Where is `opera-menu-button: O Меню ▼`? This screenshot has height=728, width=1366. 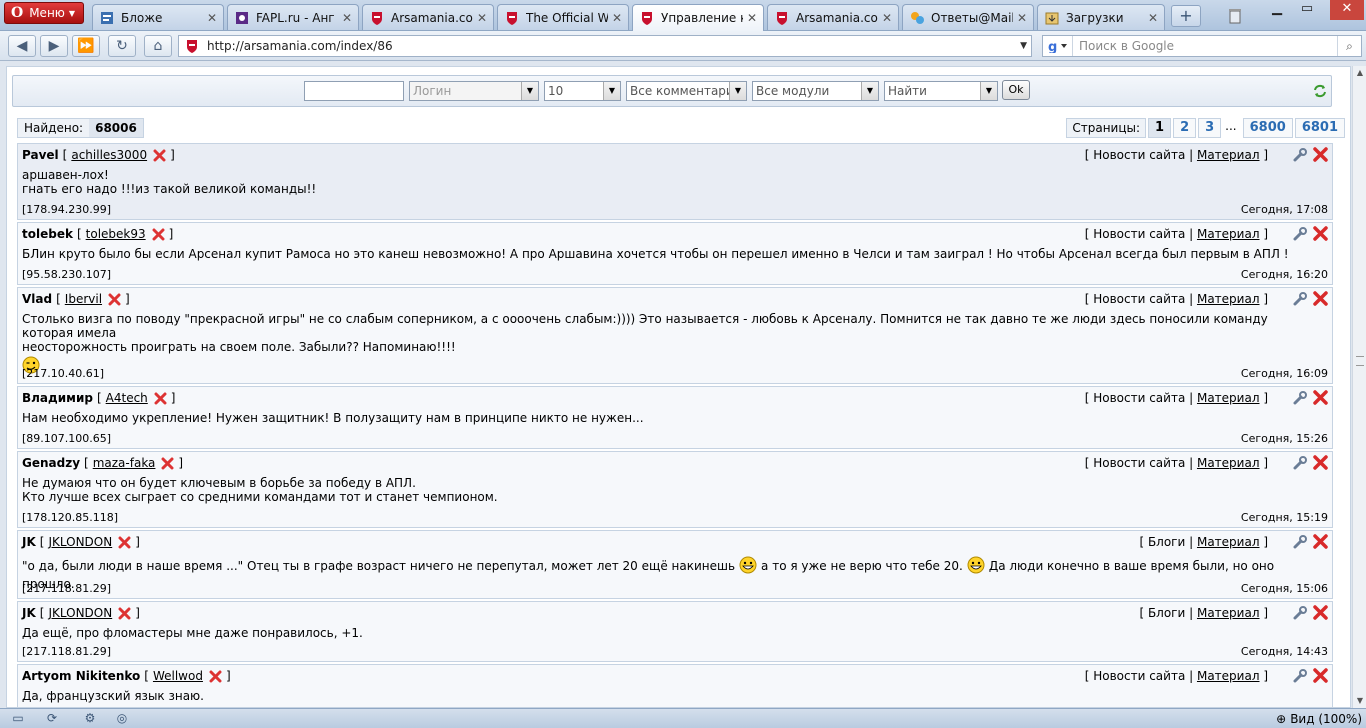
opera-menu-button: O Меню ▼ is located at coordinates (44, 13).